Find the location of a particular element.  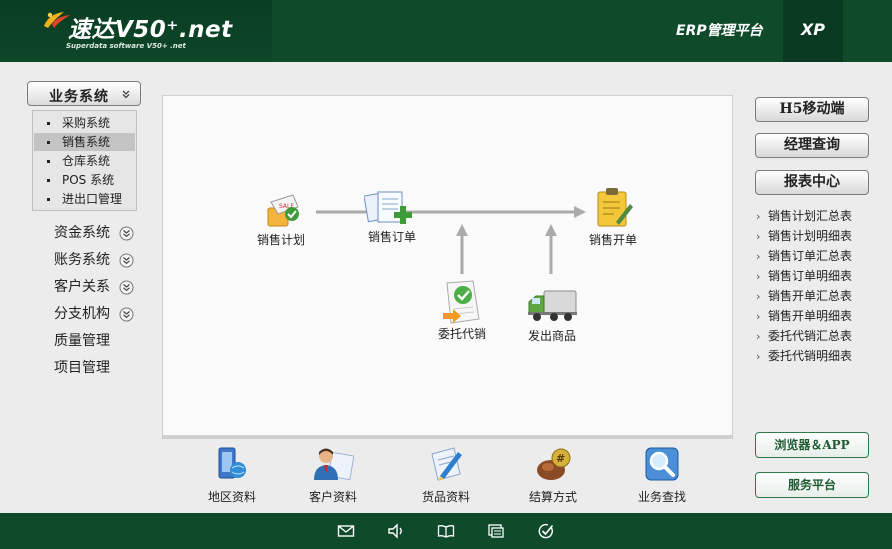

business-system-button: 业务系统 is located at coordinates (84, 93).